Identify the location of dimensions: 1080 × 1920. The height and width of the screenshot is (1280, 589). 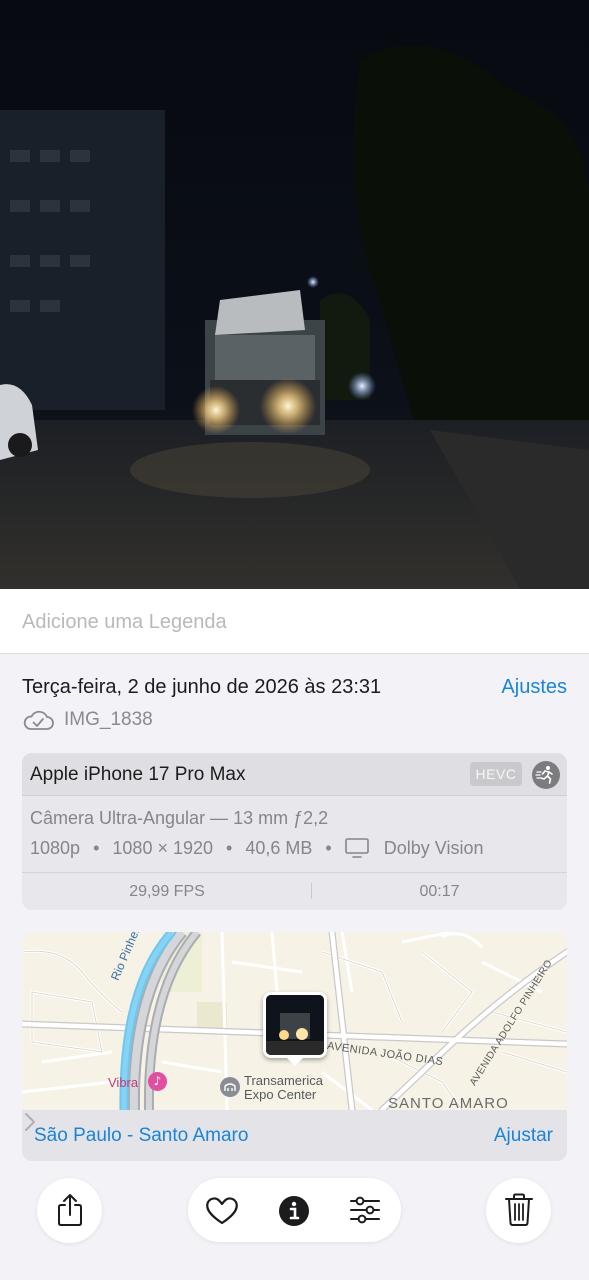
(163, 847).